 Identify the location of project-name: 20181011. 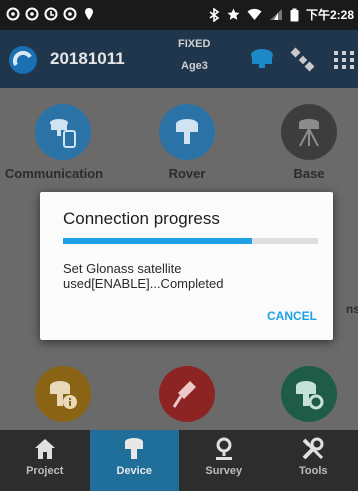
(87, 58).